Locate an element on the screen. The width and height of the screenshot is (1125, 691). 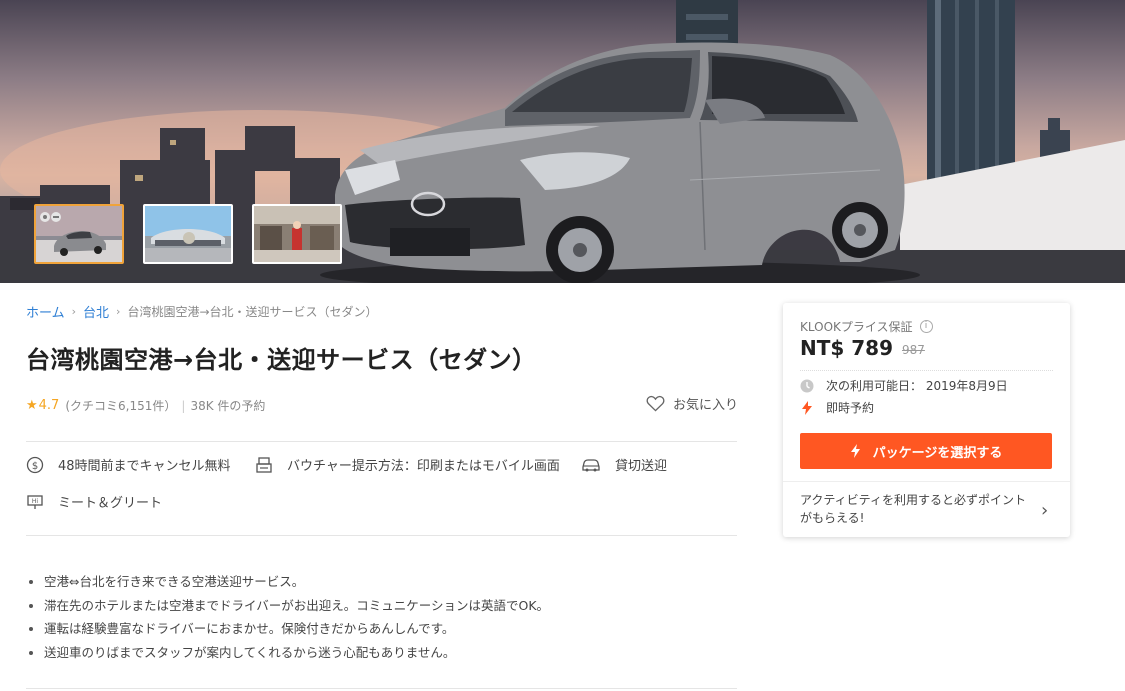
rating-score: 4.7 is located at coordinates (49, 405).